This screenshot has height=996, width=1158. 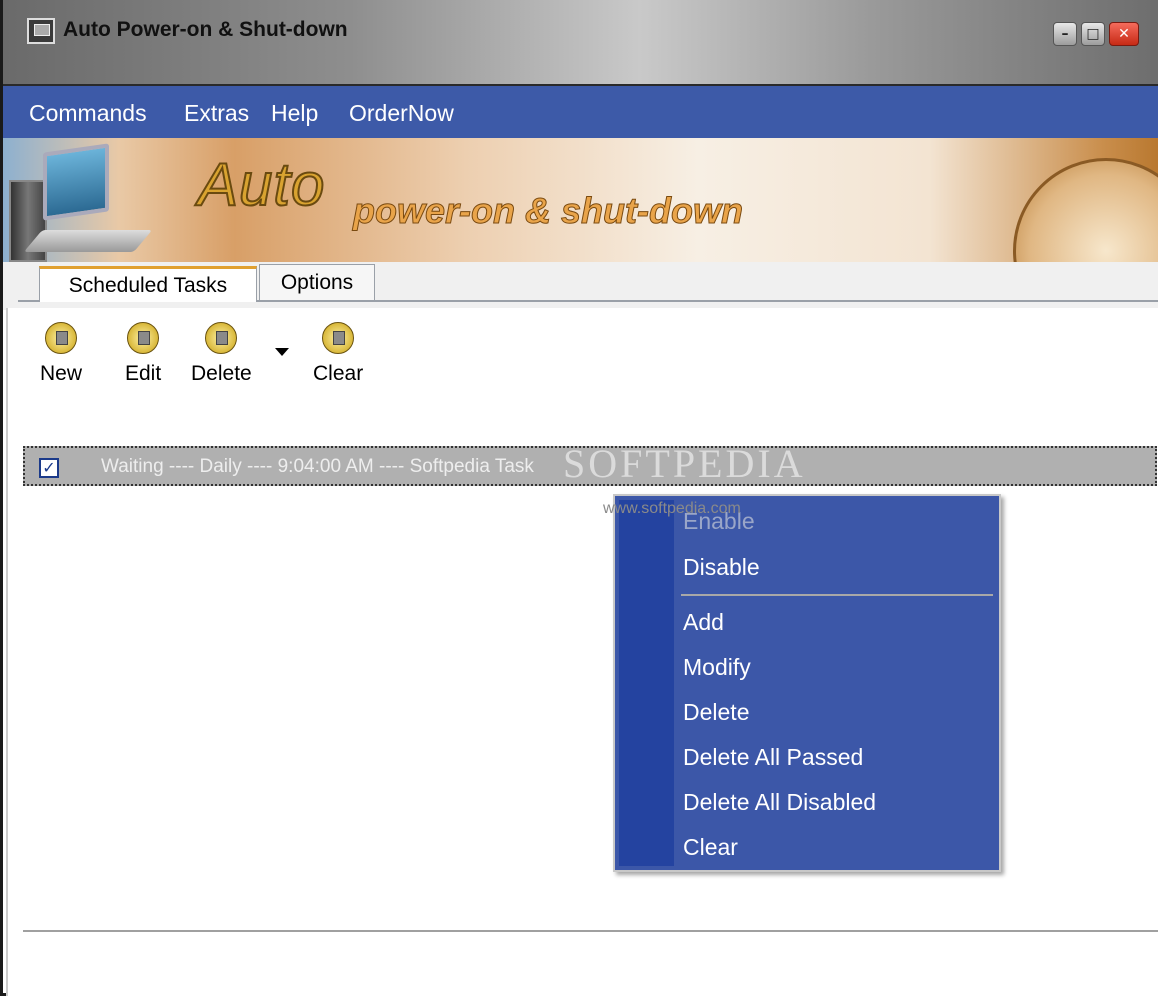 What do you see at coordinates (88, 113) in the screenshot?
I see `menu-commands: Commands` at bounding box center [88, 113].